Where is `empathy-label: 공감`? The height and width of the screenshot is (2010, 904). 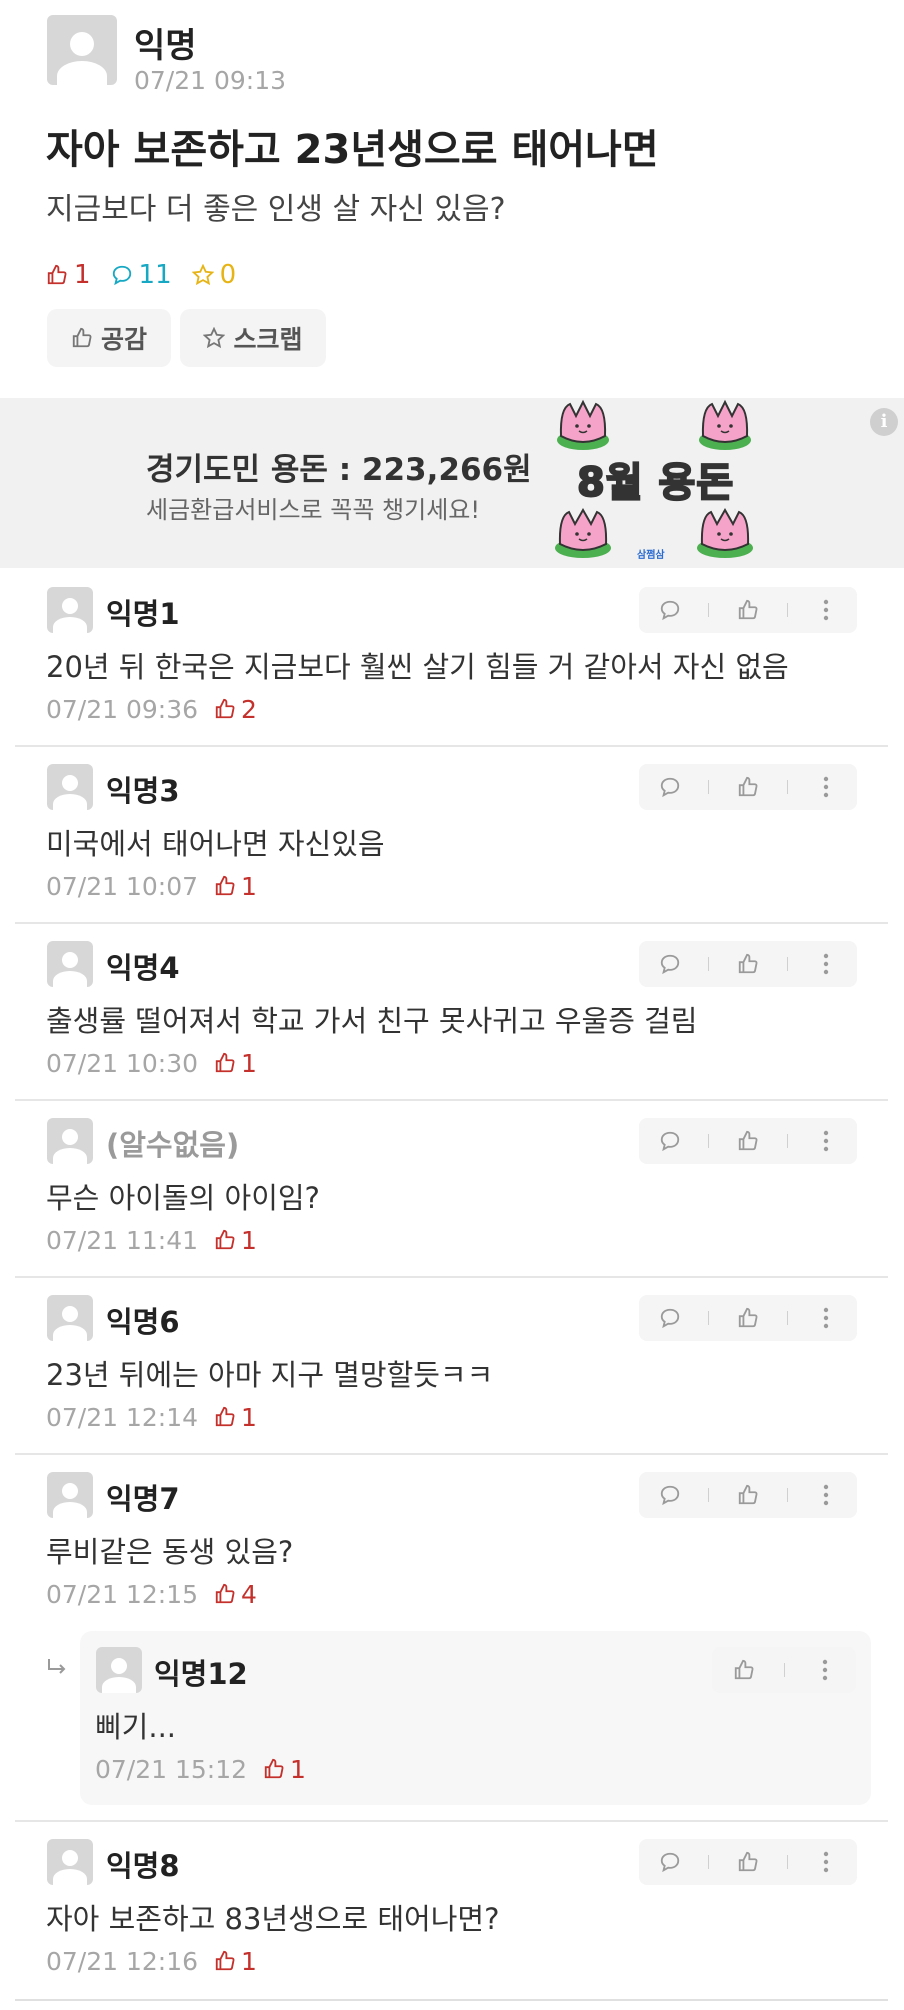 empathy-label: 공감 is located at coordinates (123, 339).